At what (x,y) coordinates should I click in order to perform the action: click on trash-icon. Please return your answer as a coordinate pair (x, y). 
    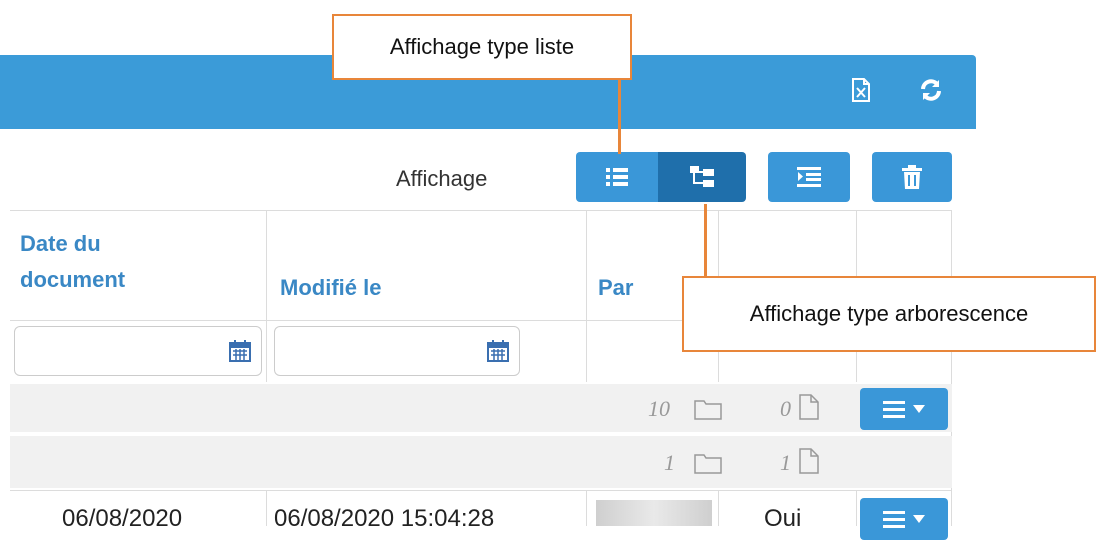
    Looking at the image, I should click on (912, 177).